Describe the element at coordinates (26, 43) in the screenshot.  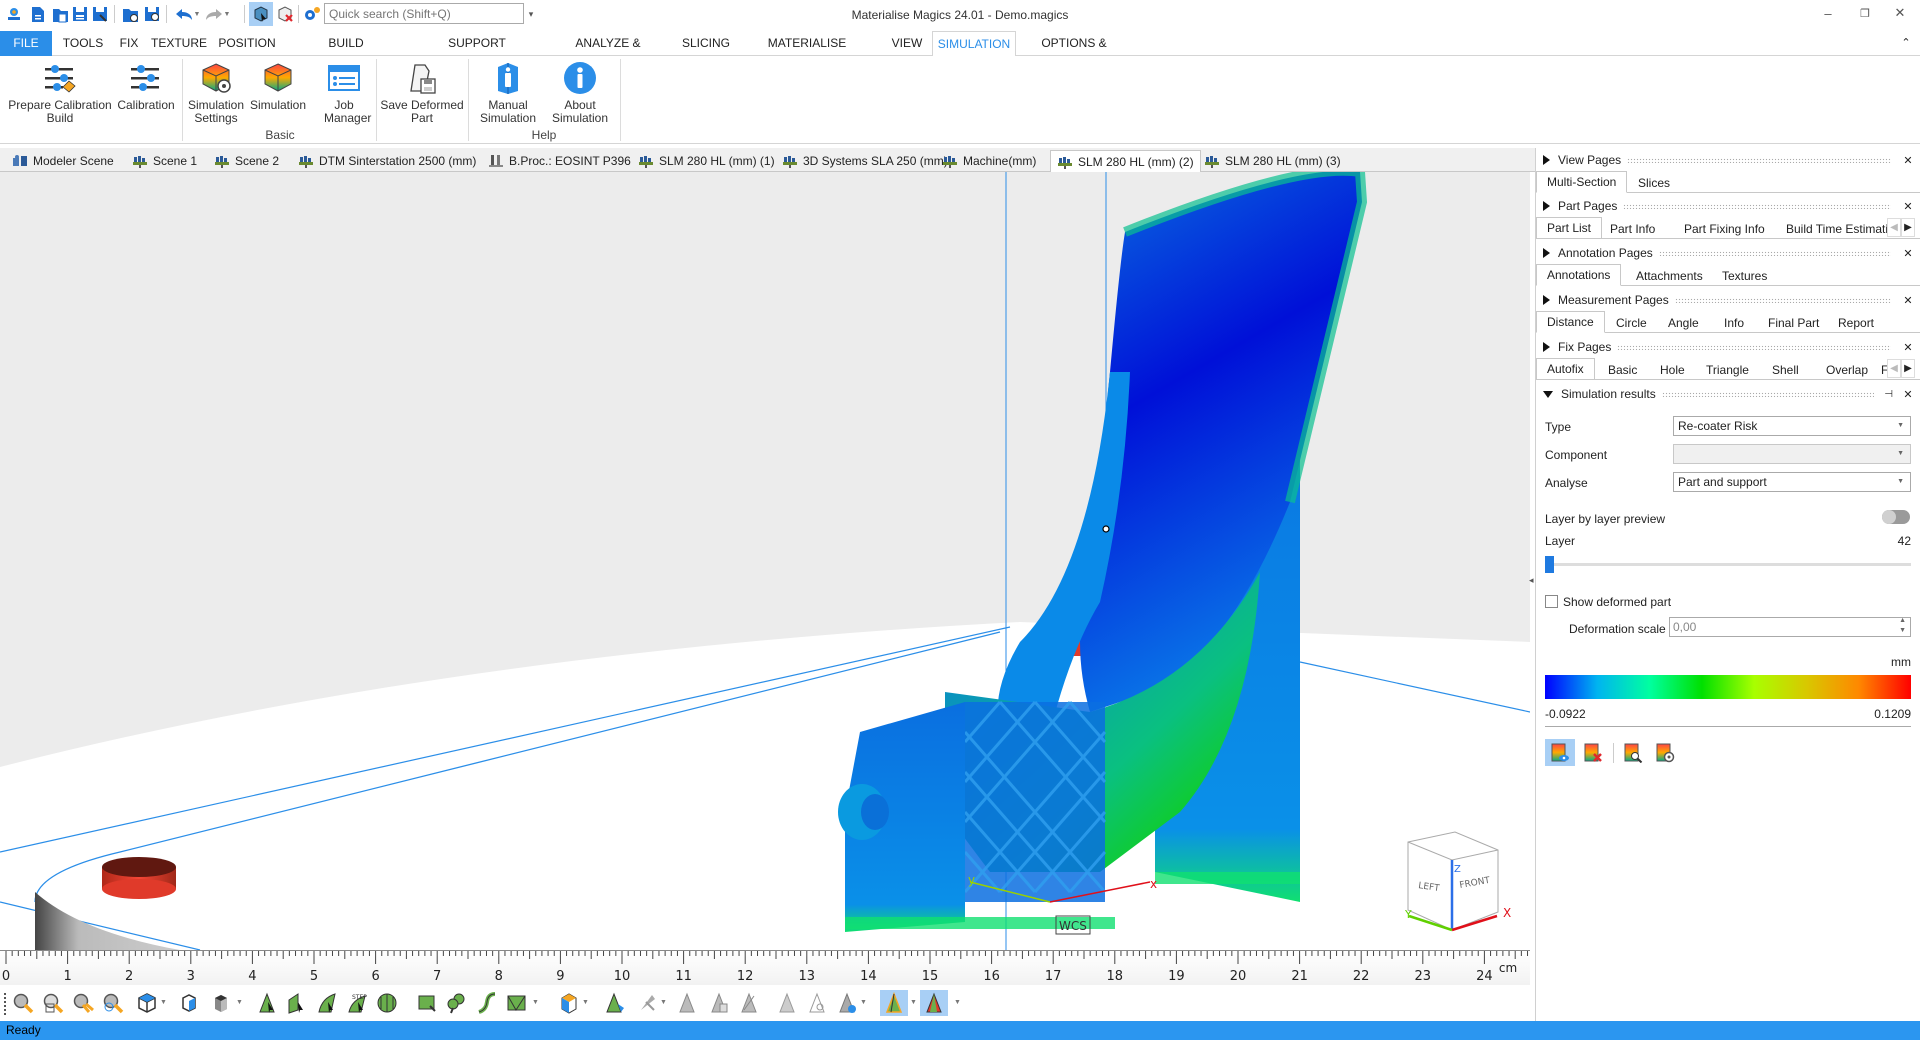
I see `tab-file: FILE` at that location.